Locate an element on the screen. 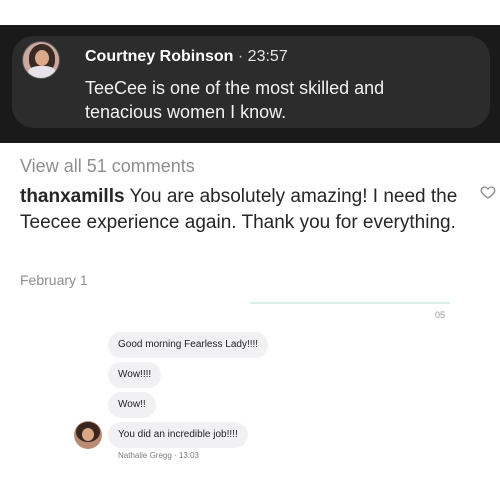 The width and height of the screenshot is (500, 500). notification-title: Courtney Robinson · 23:57 is located at coordinates (186, 57).